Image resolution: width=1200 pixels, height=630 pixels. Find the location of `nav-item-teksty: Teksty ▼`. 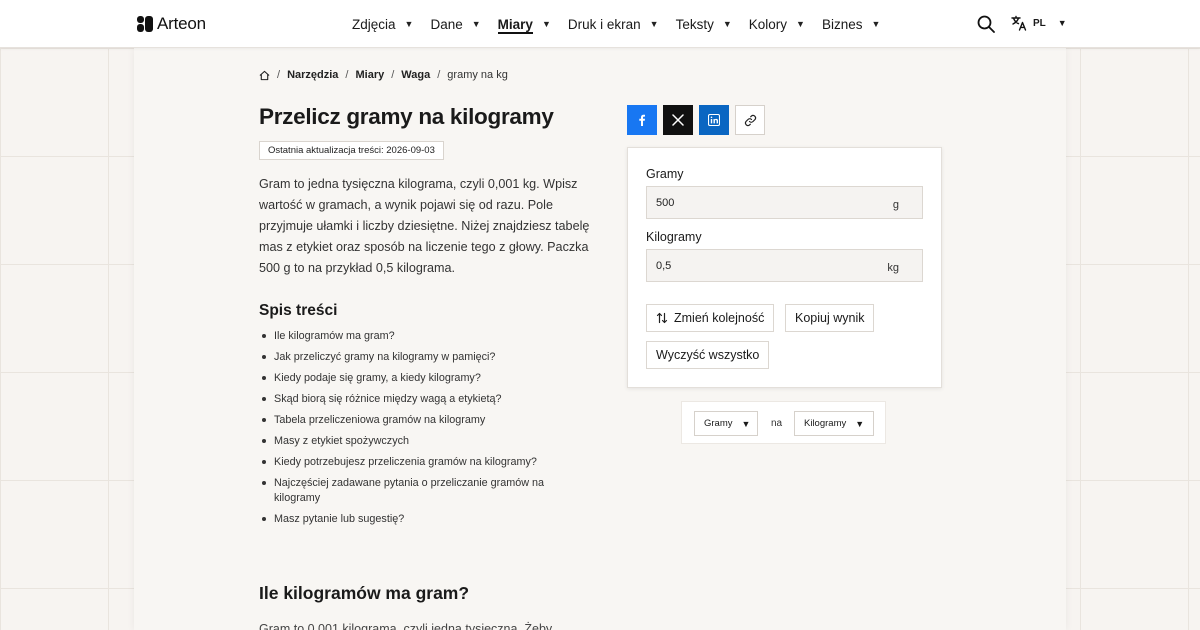

nav-item-teksty: Teksty ▼ is located at coordinates (704, 24).